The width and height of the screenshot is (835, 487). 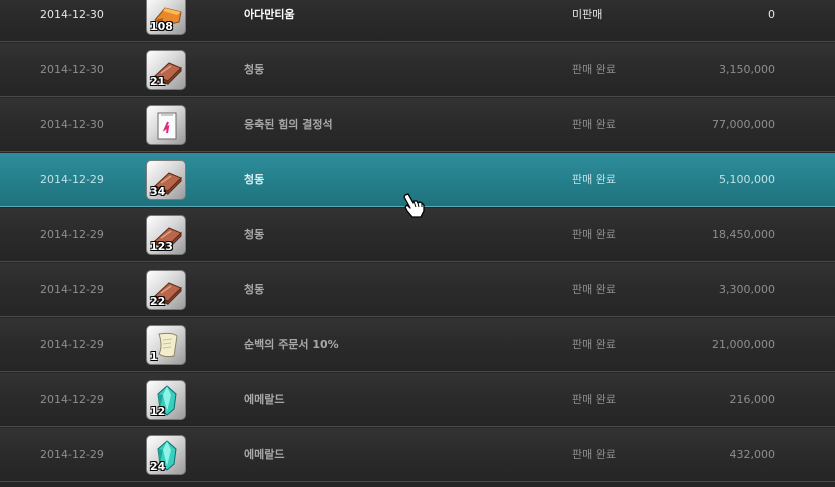 What do you see at coordinates (166, 455) in the screenshot?
I see `emerald-icon: 24` at bounding box center [166, 455].